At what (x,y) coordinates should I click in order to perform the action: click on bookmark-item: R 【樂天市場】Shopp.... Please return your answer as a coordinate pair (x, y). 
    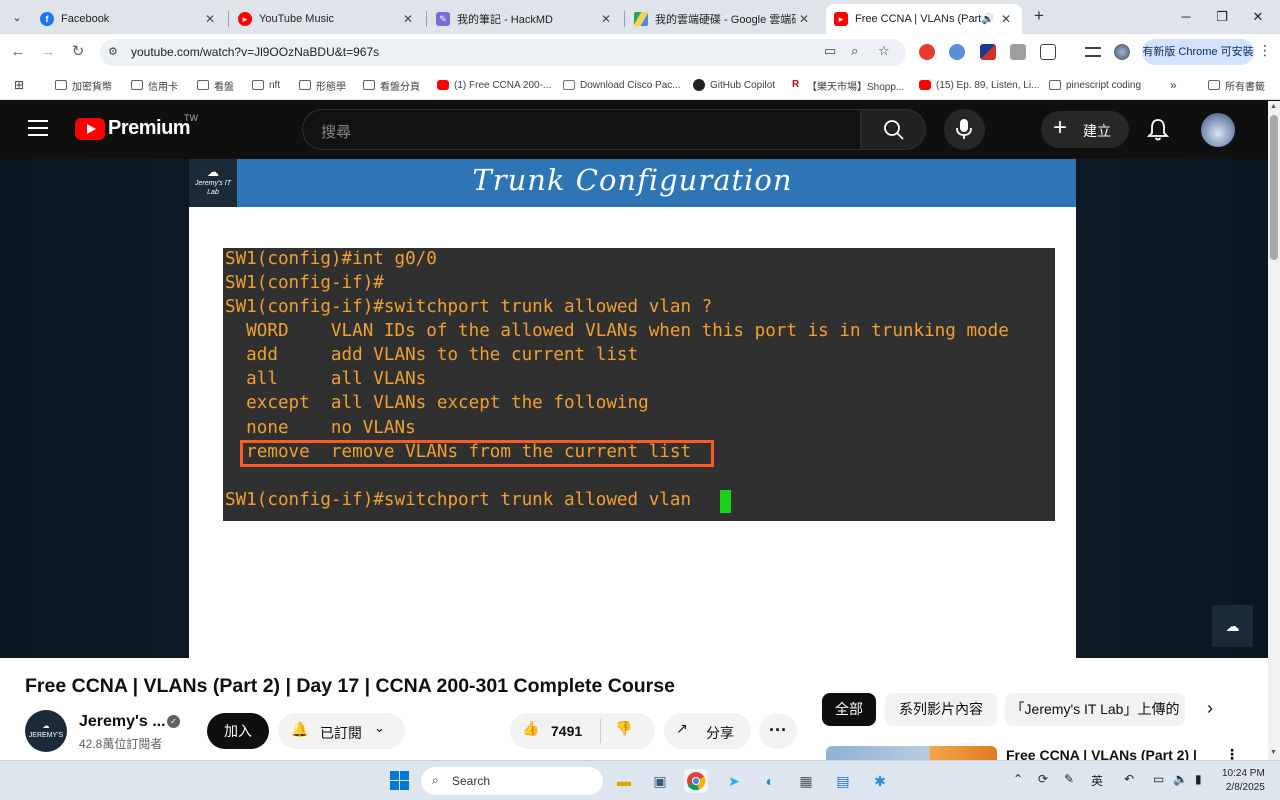
    Looking at the image, I should click on (848, 85).